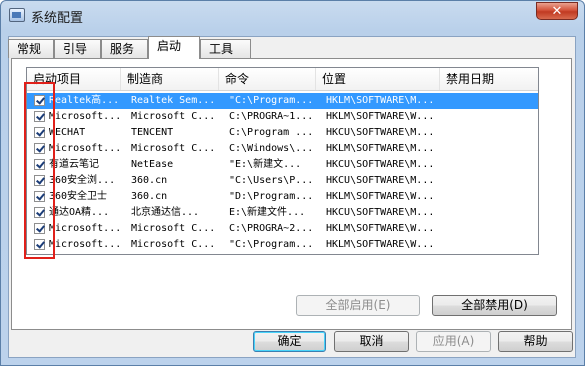  I want to click on cell-manufacturer: TENCENT, so click(152, 132).